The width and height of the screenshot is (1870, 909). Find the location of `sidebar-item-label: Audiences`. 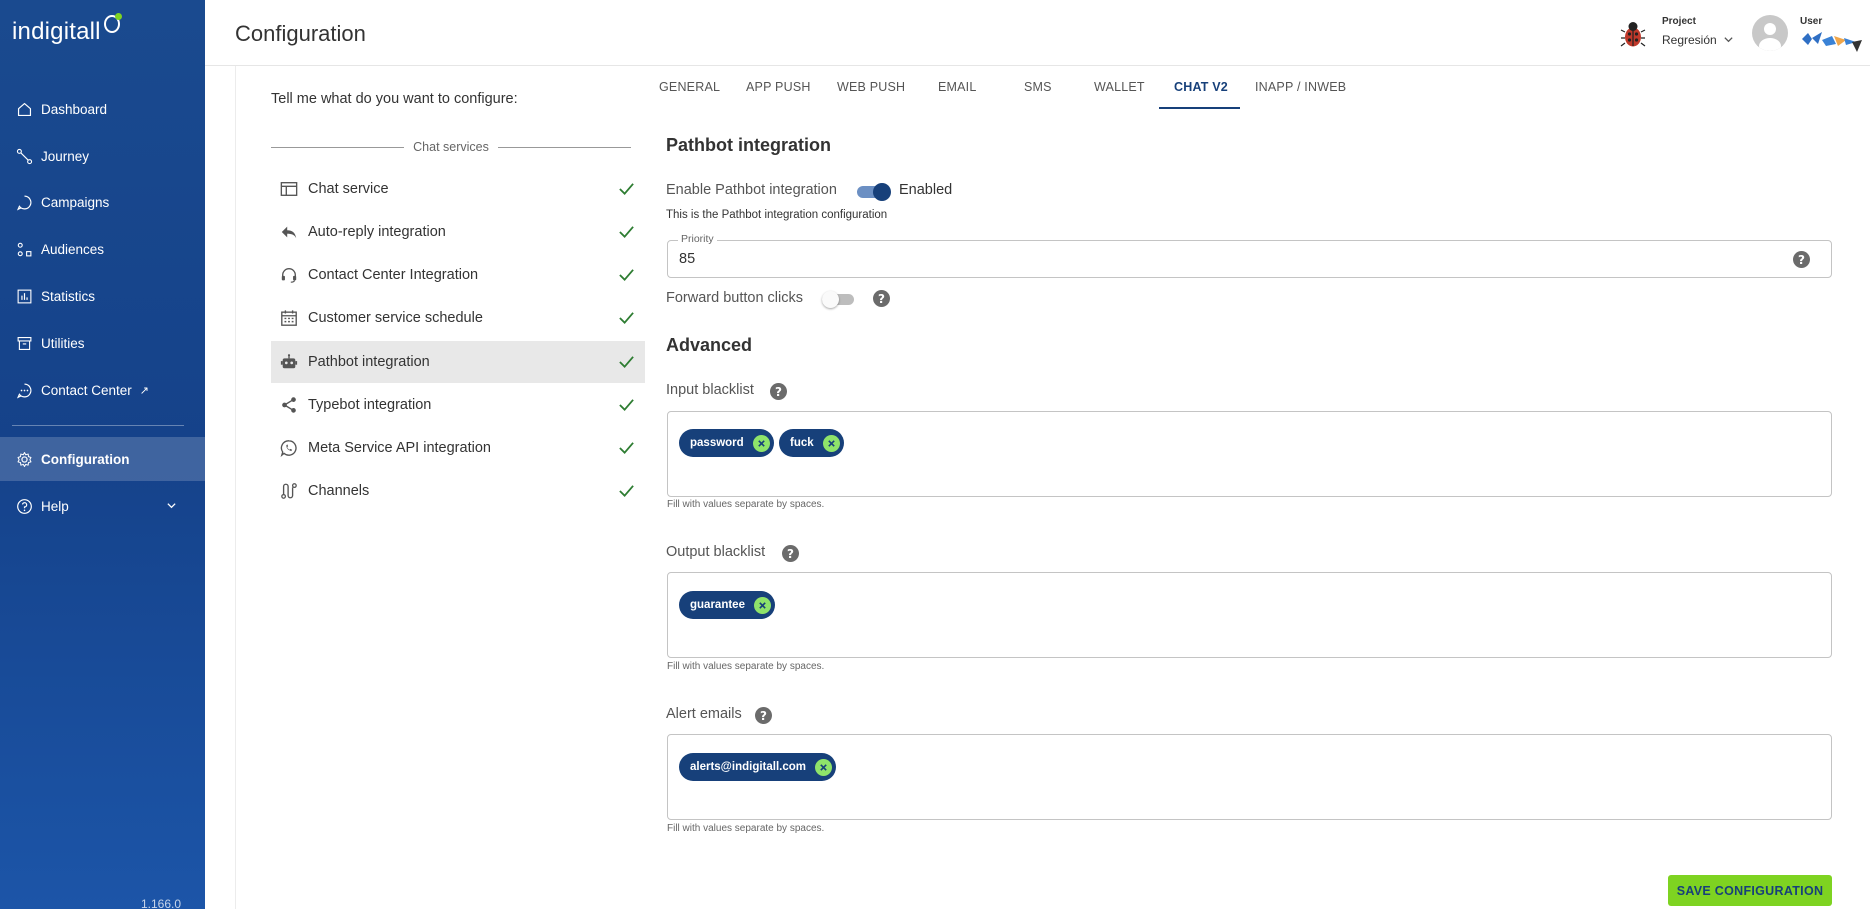

sidebar-item-label: Audiences is located at coordinates (73, 249).